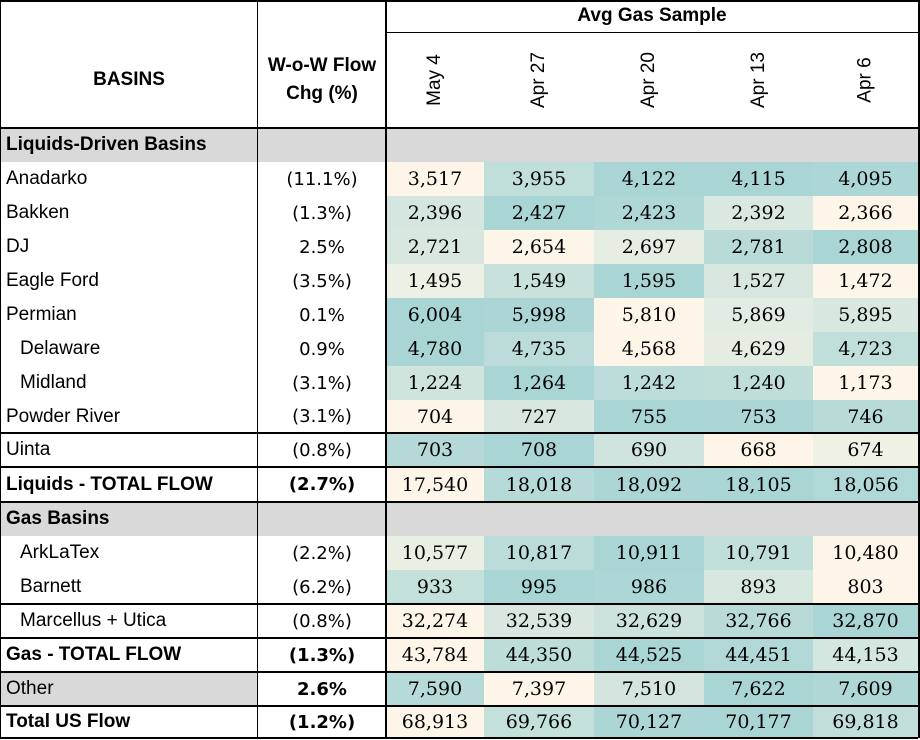 This screenshot has height=740, width=920. What do you see at coordinates (539, 416) in the screenshot?
I see `value-cell: 727` at bounding box center [539, 416].